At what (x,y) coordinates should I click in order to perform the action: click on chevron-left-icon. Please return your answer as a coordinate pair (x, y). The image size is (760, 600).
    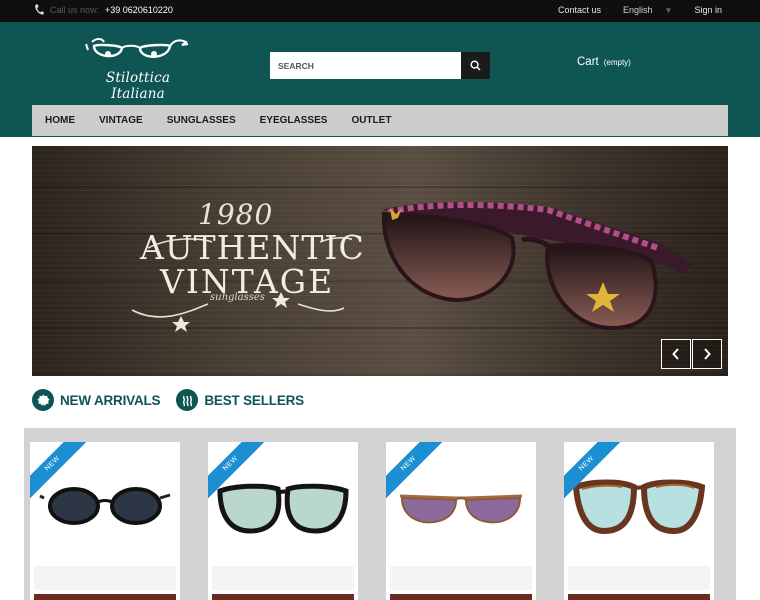
    Looking at the image, I should click on (675, 354).